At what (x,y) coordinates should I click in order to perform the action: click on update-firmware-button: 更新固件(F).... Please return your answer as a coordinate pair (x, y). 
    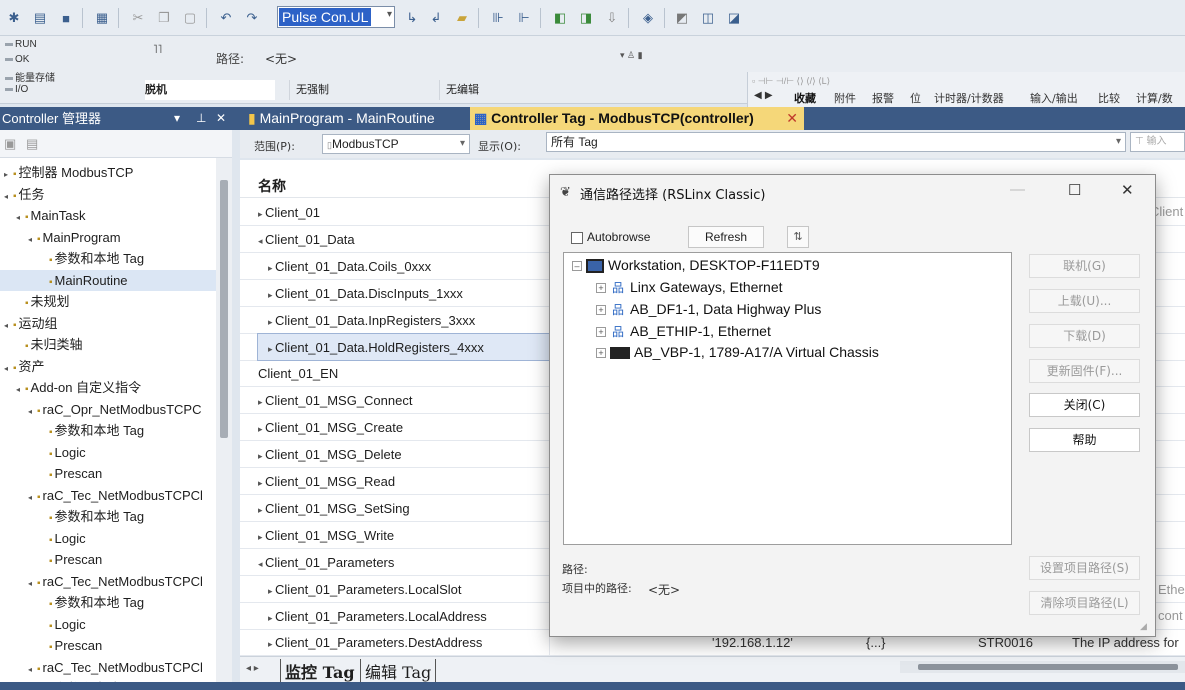
    Looking at the image, I should click on (1084, 371).